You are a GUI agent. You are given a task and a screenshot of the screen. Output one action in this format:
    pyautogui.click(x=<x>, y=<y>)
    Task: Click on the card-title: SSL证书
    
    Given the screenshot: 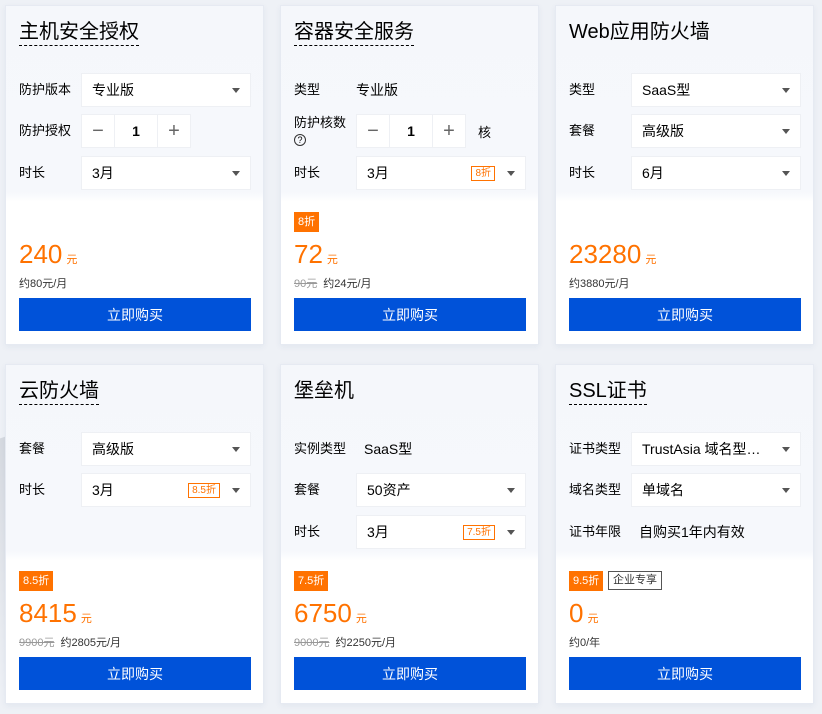 What is the action you would take?
    pyautogui.click(x=608, y=391)
    